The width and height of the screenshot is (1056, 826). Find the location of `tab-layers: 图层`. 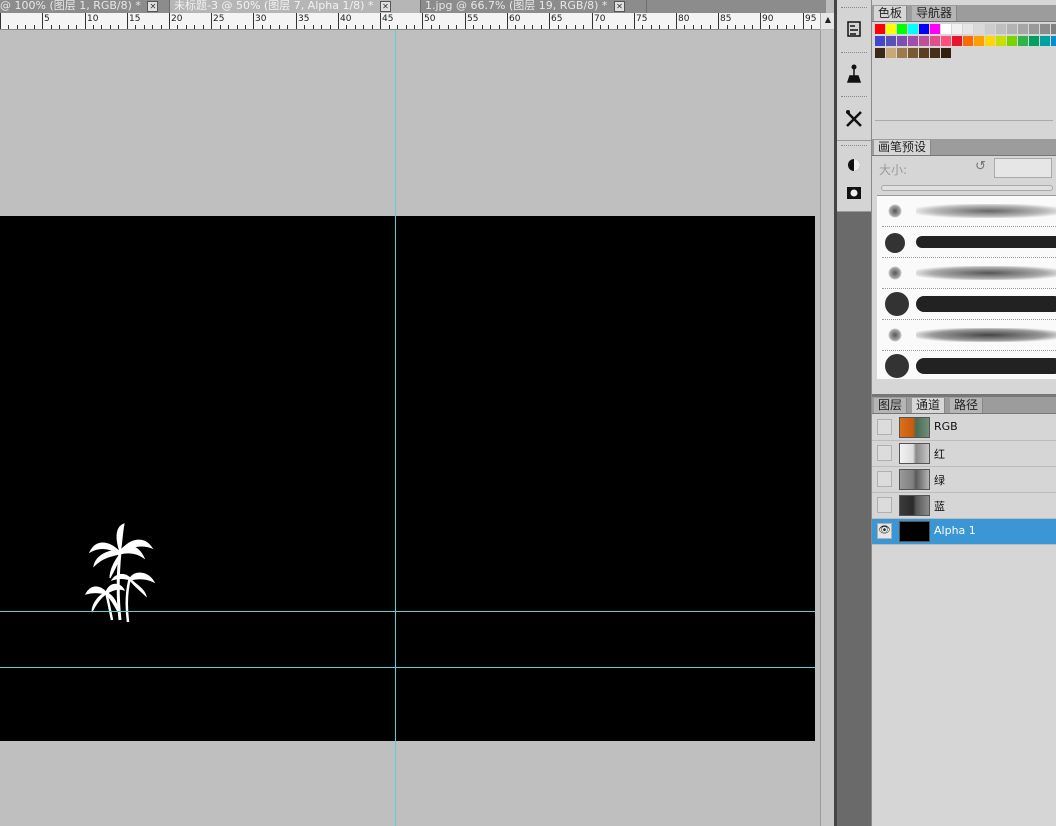

tab-layers: 图层 is located at coordinates (891, 405).